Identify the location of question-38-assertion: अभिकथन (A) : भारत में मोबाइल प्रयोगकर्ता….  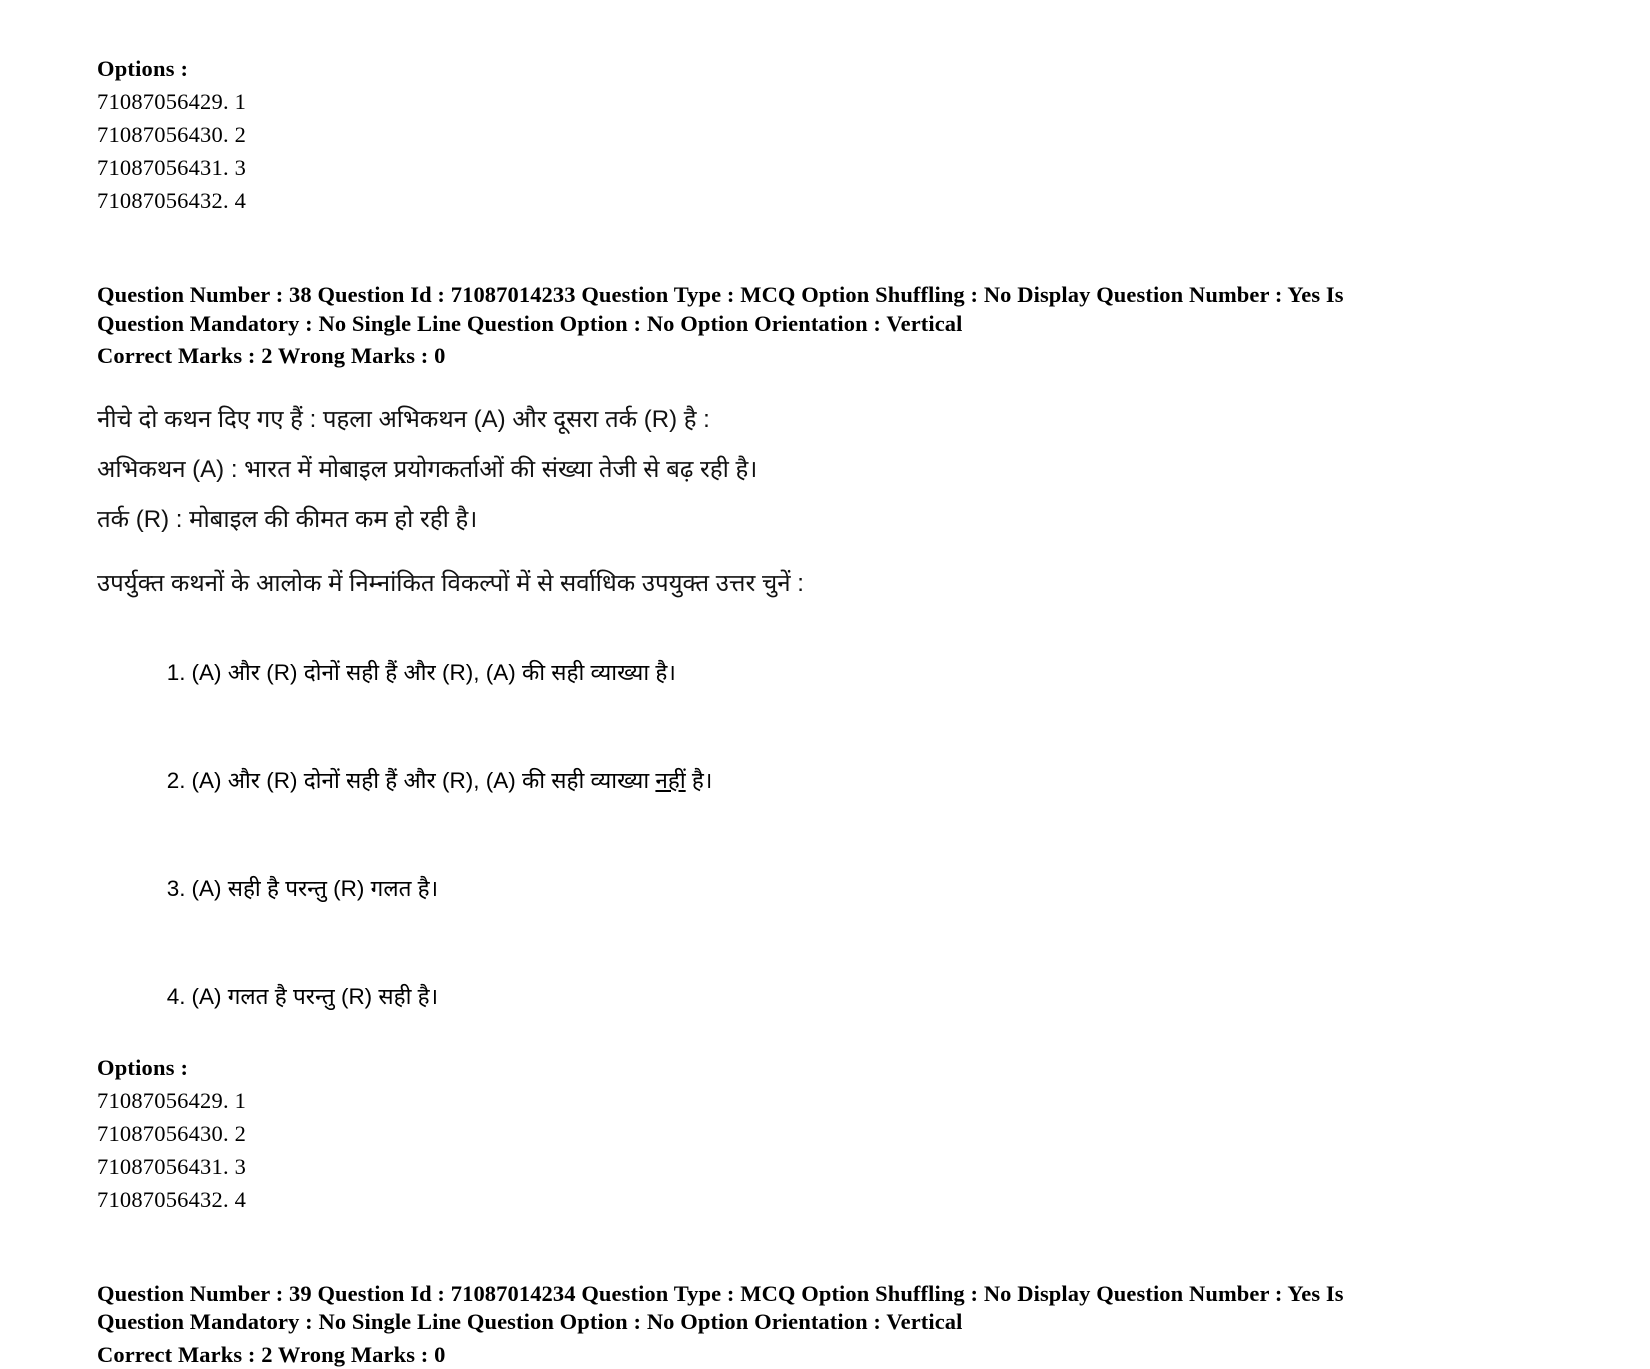
(797, 470).